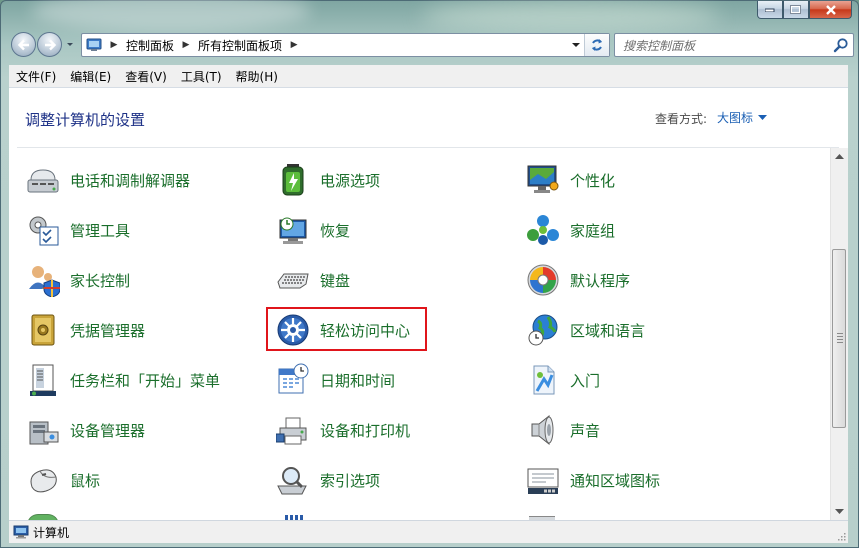 This screenshot has height=548, width=859. I want to click on item-label: 电话和调制解调器, so click(130, 180).